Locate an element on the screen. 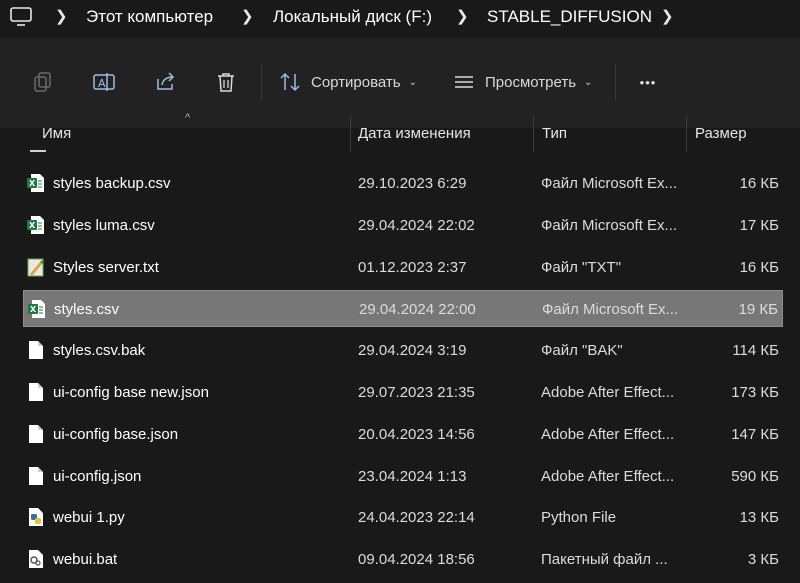  file-date: 29.07.2023 21:35 is located at coordinates (416, 392).